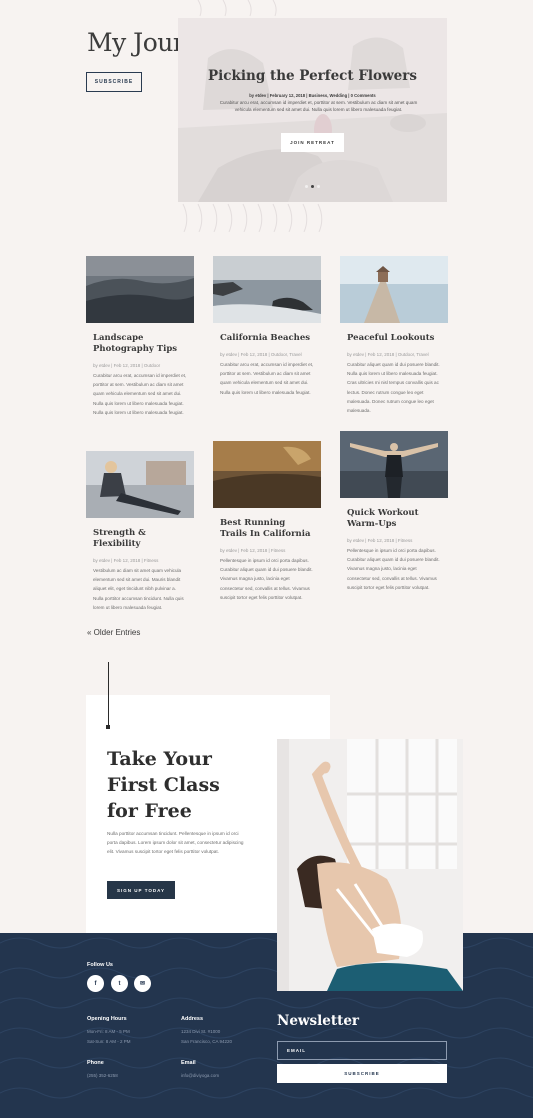  What do you see at coordinates (201, 1031) in the screenshot?
I see `address-line: 1234 Divi St. #1000` at bounding box center [201, 1031].